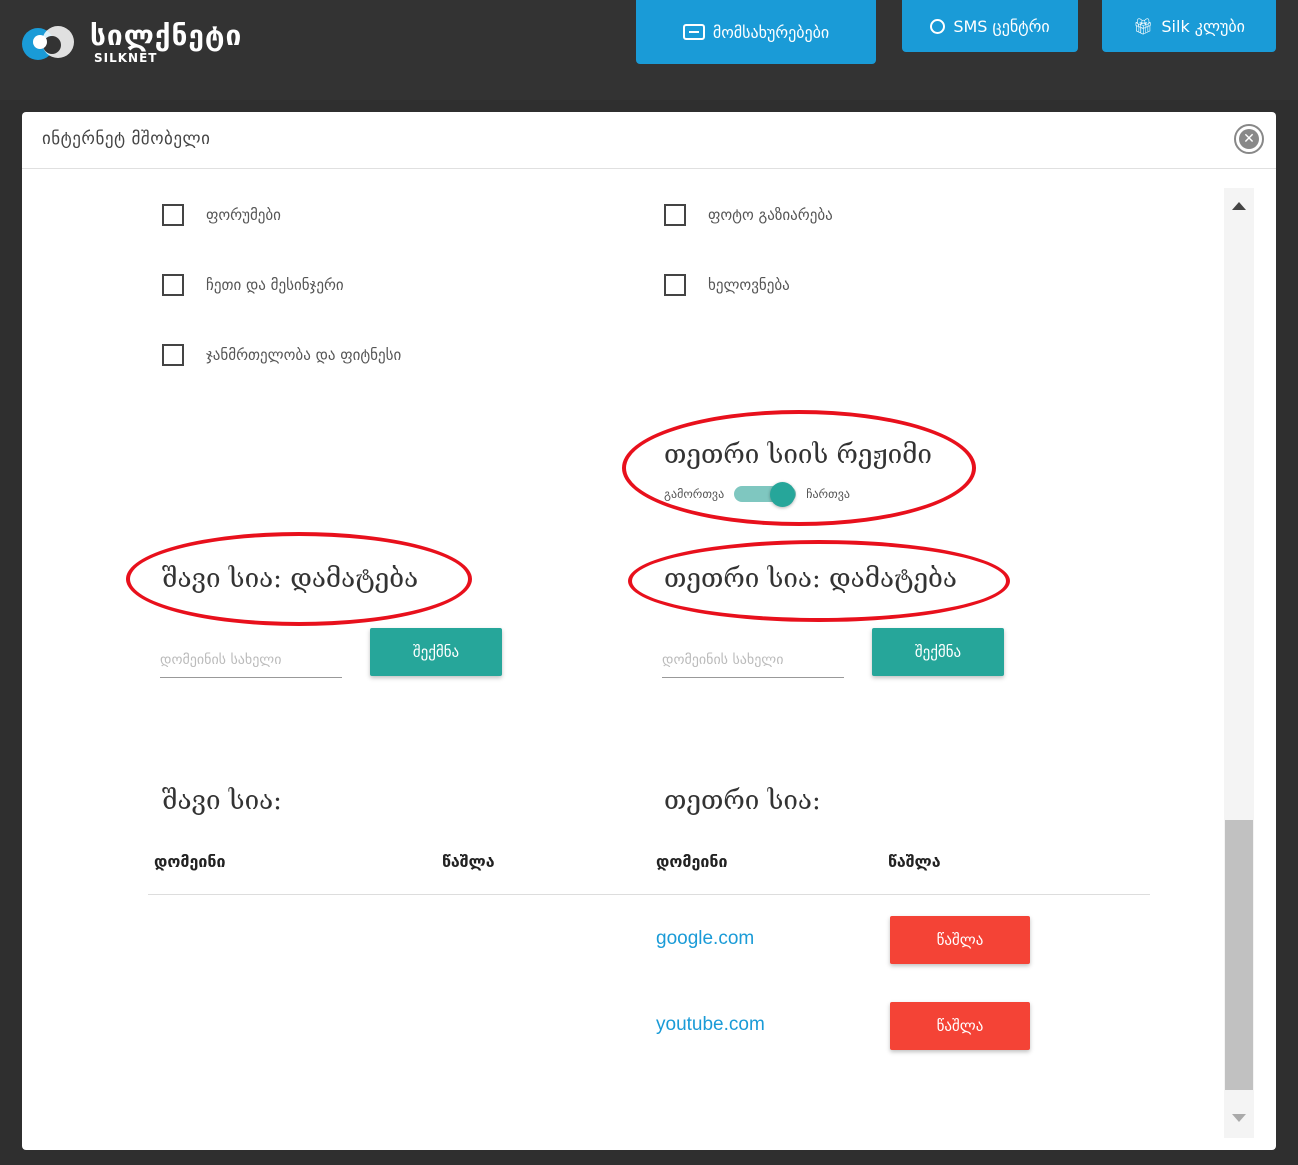 The width and height of the screenshot is (1298, 1165). I want to click on toggle-on-label: ჩართვა, so click(828, 494).